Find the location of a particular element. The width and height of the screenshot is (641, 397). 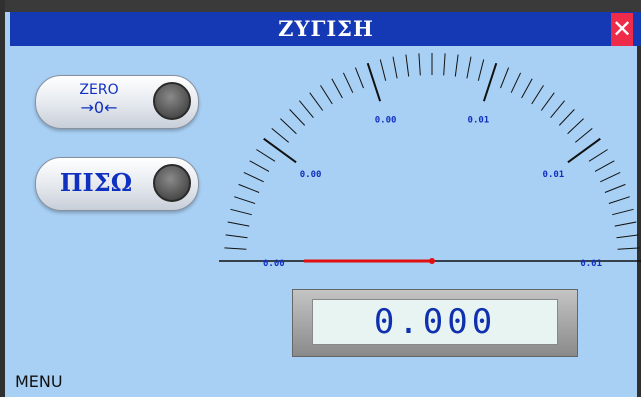

weight-display: 0.000 is located at coordinates (435, 323).